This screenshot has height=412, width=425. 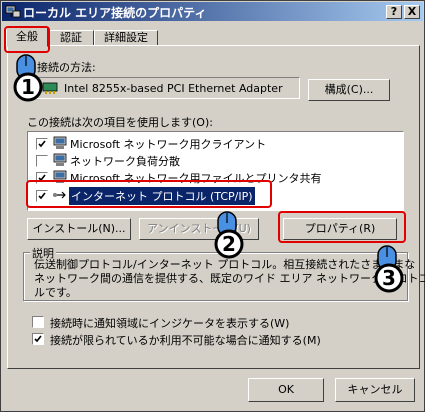 I want to click on ok-button: OK, so click(x=286, y=390).